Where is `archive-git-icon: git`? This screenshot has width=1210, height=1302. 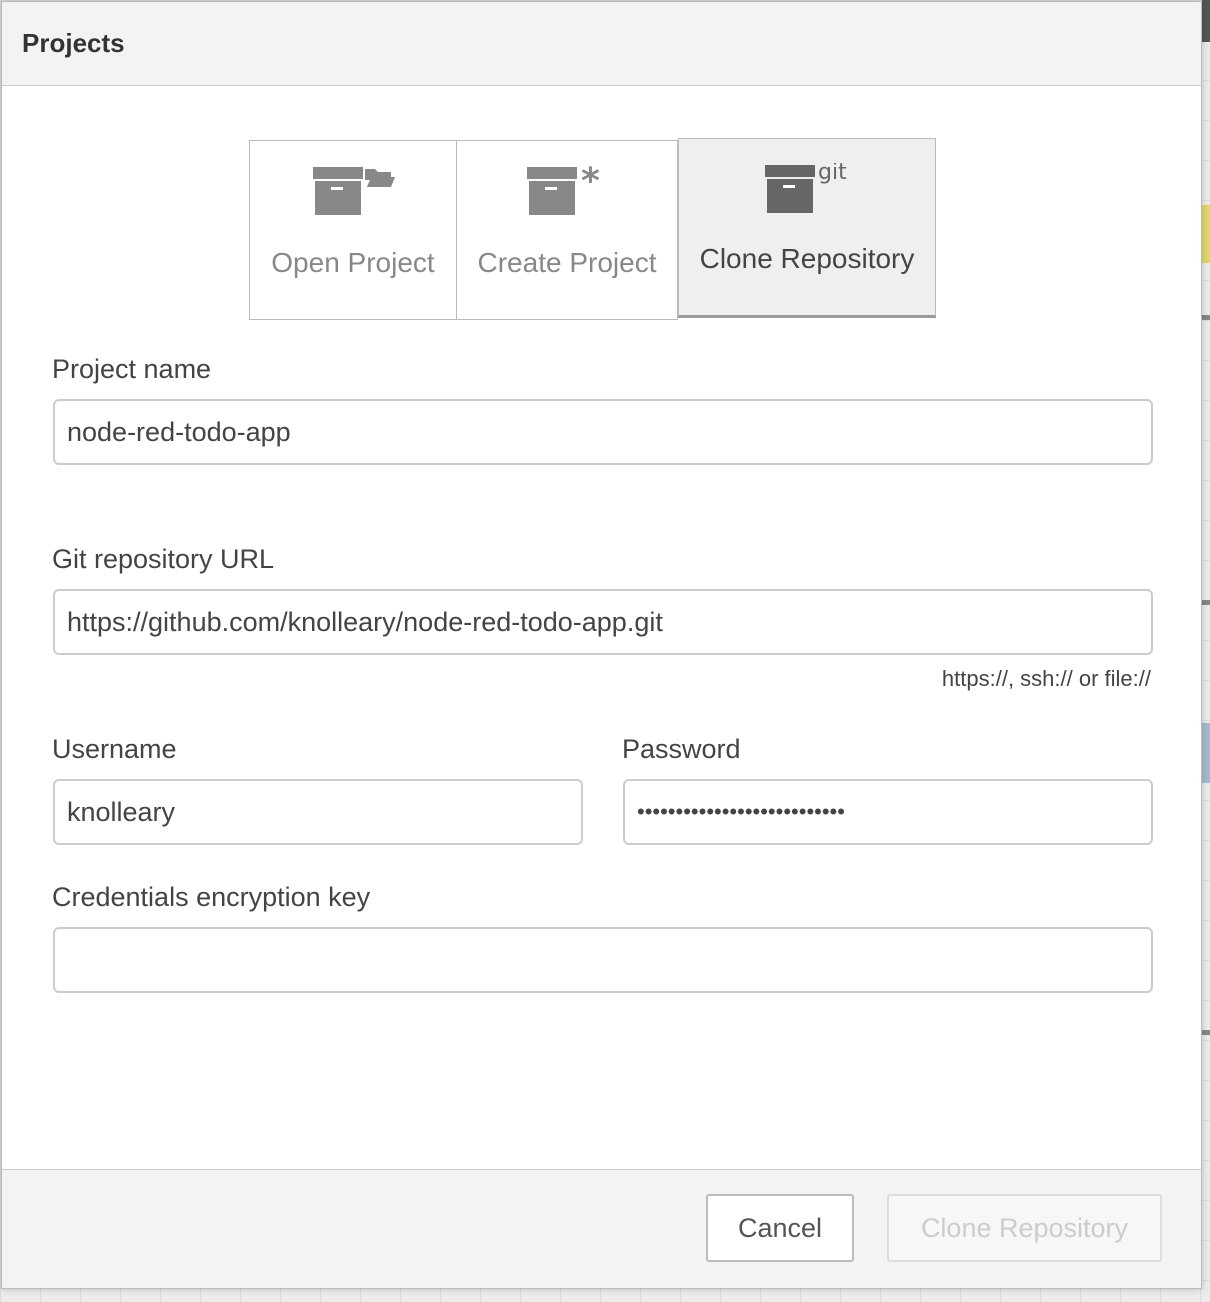 archive-git-icon: git is located at coordinates (807, 191).